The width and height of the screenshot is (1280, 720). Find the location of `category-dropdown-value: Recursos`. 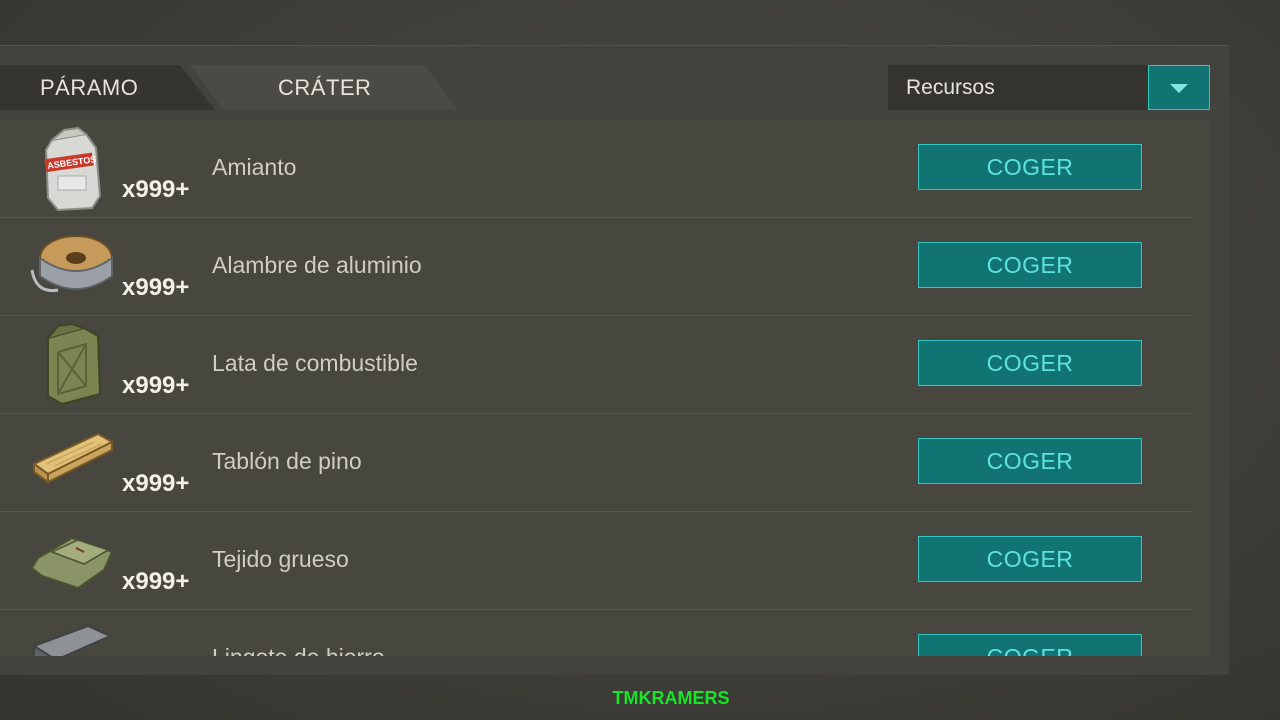

category-dropdown-value: Recursos is located at coordinates (950, 87).